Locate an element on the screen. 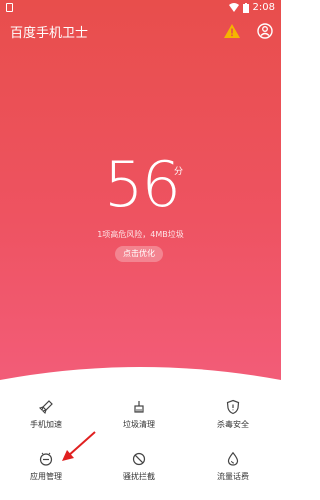 This screenshot has width=320, height=500. warning-icon is located at coordinates (232, 31).